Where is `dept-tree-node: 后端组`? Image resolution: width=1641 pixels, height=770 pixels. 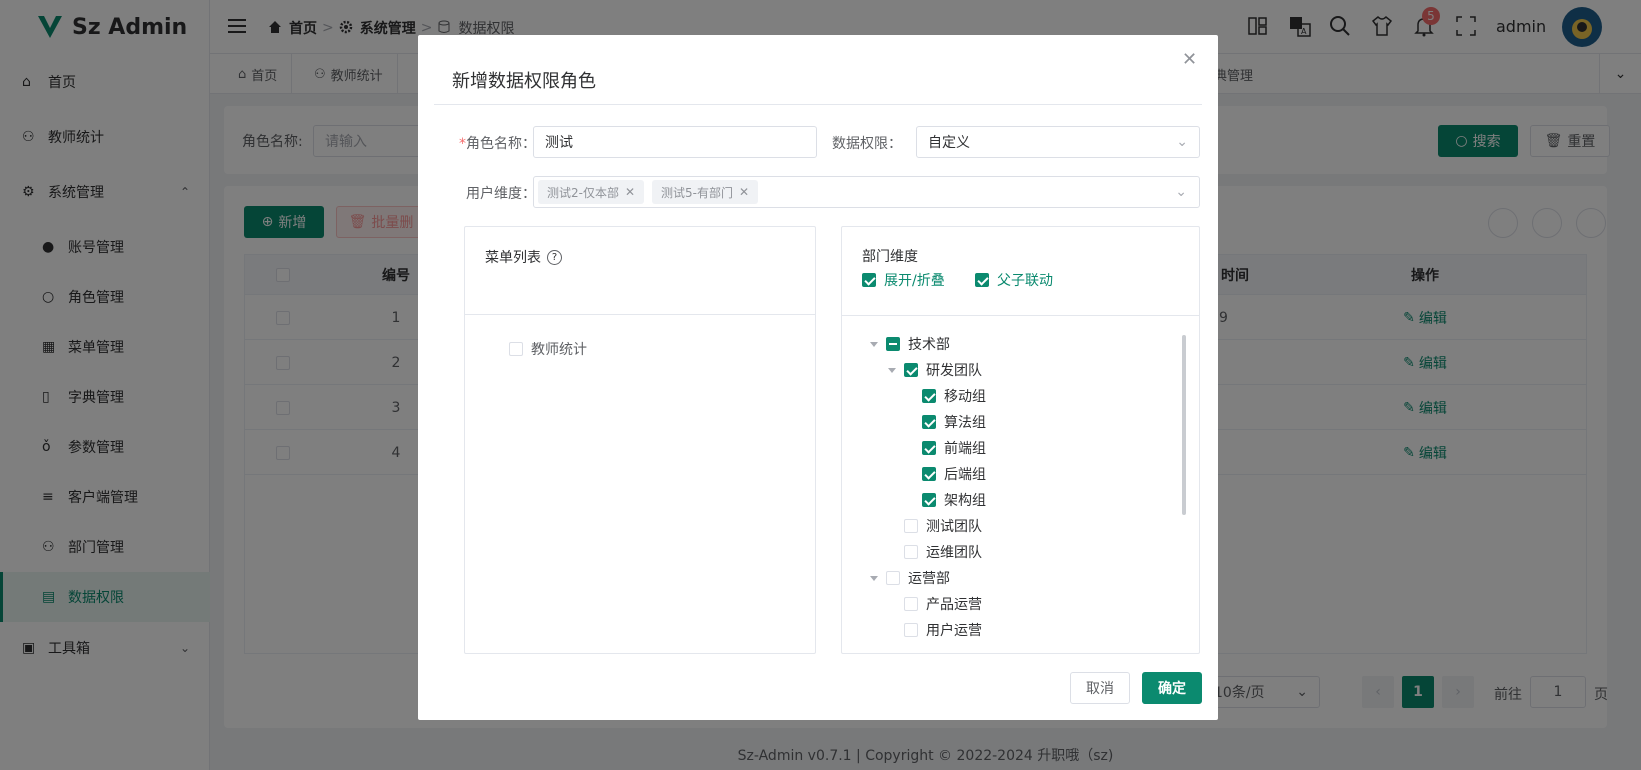
dept-tree-node: 后端组 is located at coordinates (946, 474).